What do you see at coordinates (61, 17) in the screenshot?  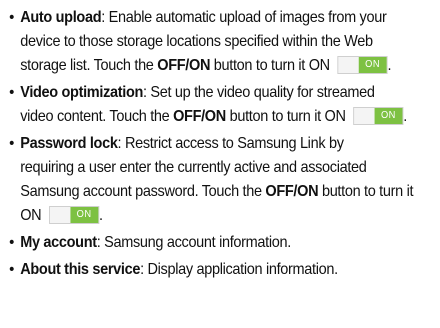 I see `term-auto-upload: Auto upload` at bounding box center [61, 17].